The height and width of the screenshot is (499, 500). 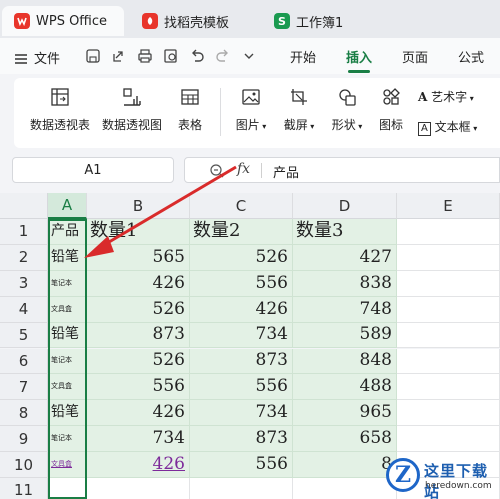 I want to click on shape-button: 形状 ▾, so click(x=347, y=109).